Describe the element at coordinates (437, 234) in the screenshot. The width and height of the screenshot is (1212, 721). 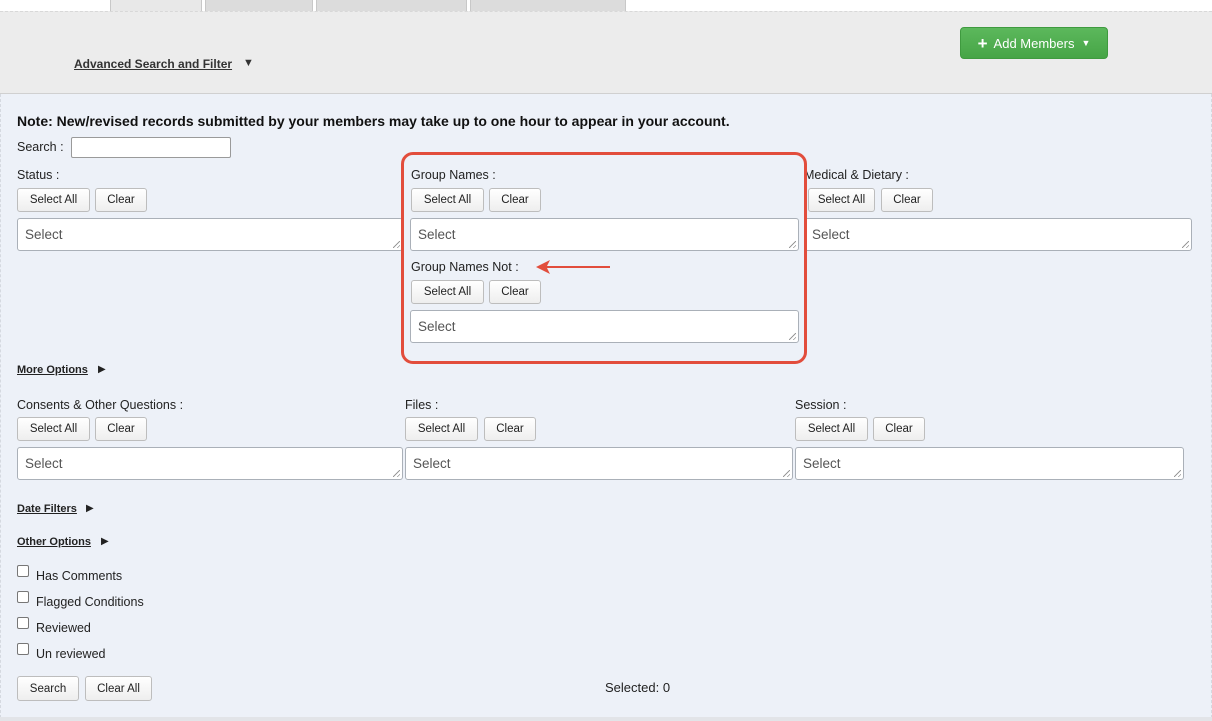
I see `group-names-select-placeholder: Select` at that location.